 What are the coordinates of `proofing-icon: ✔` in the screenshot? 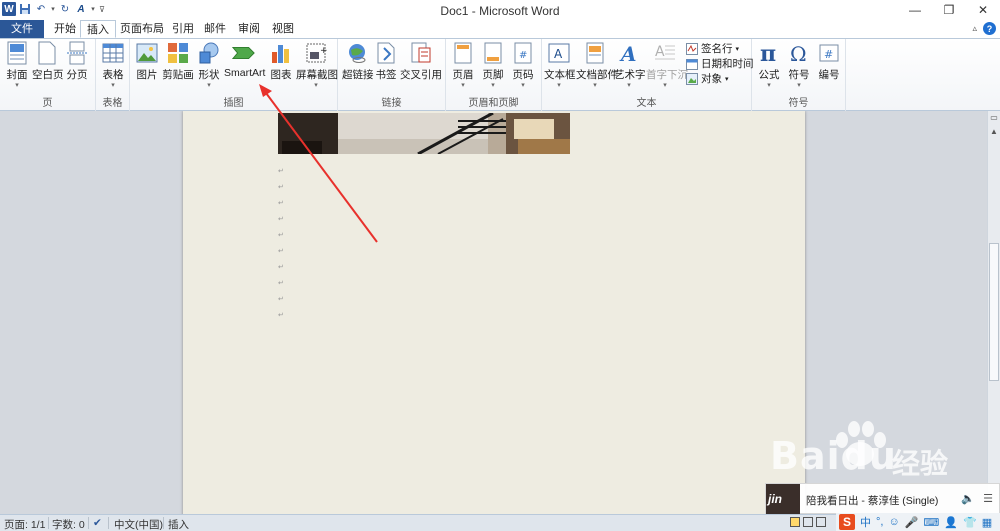 It's located at (97, 523).